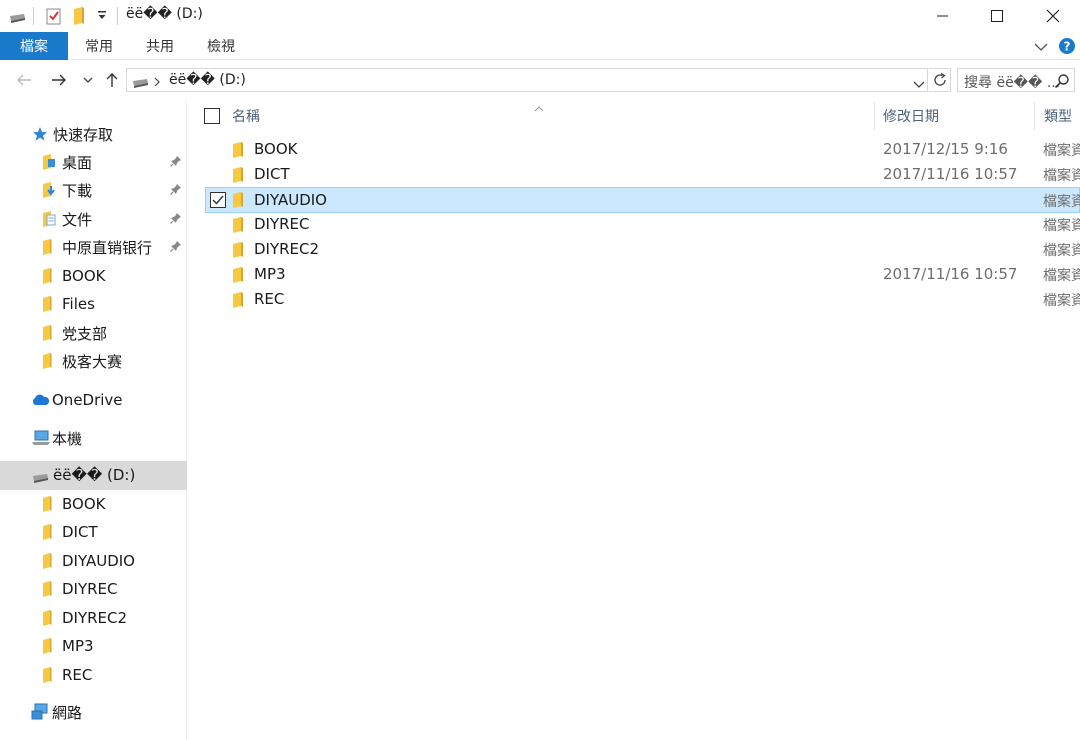  What do you see at coordinates (112, 80) in the screenshot?
I see `up-button` at bounding box center [112, 80].